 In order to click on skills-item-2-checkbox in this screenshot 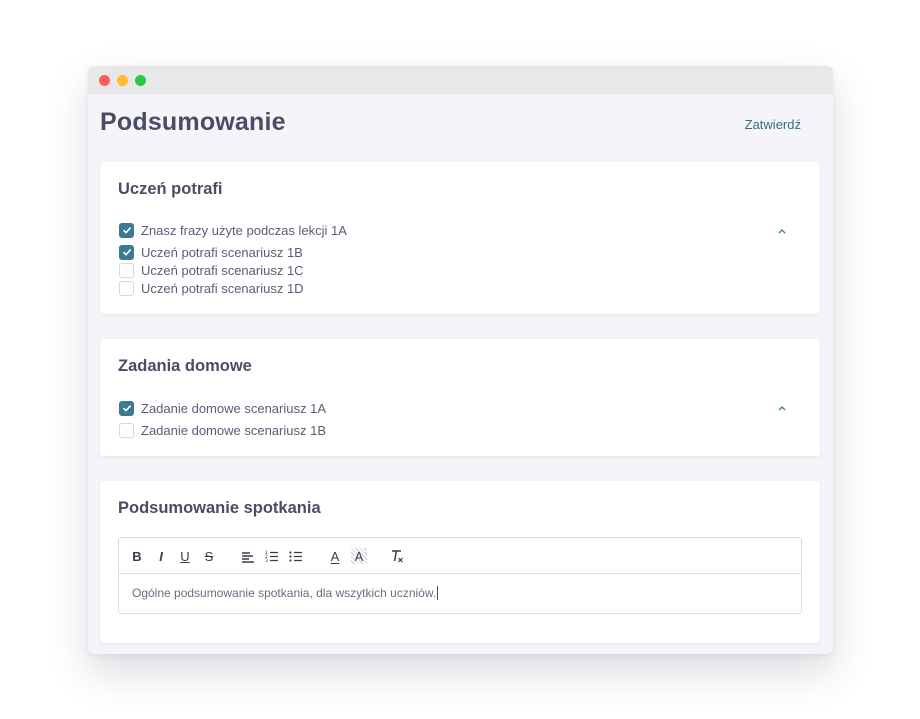, I will do `click(126, 252)`.